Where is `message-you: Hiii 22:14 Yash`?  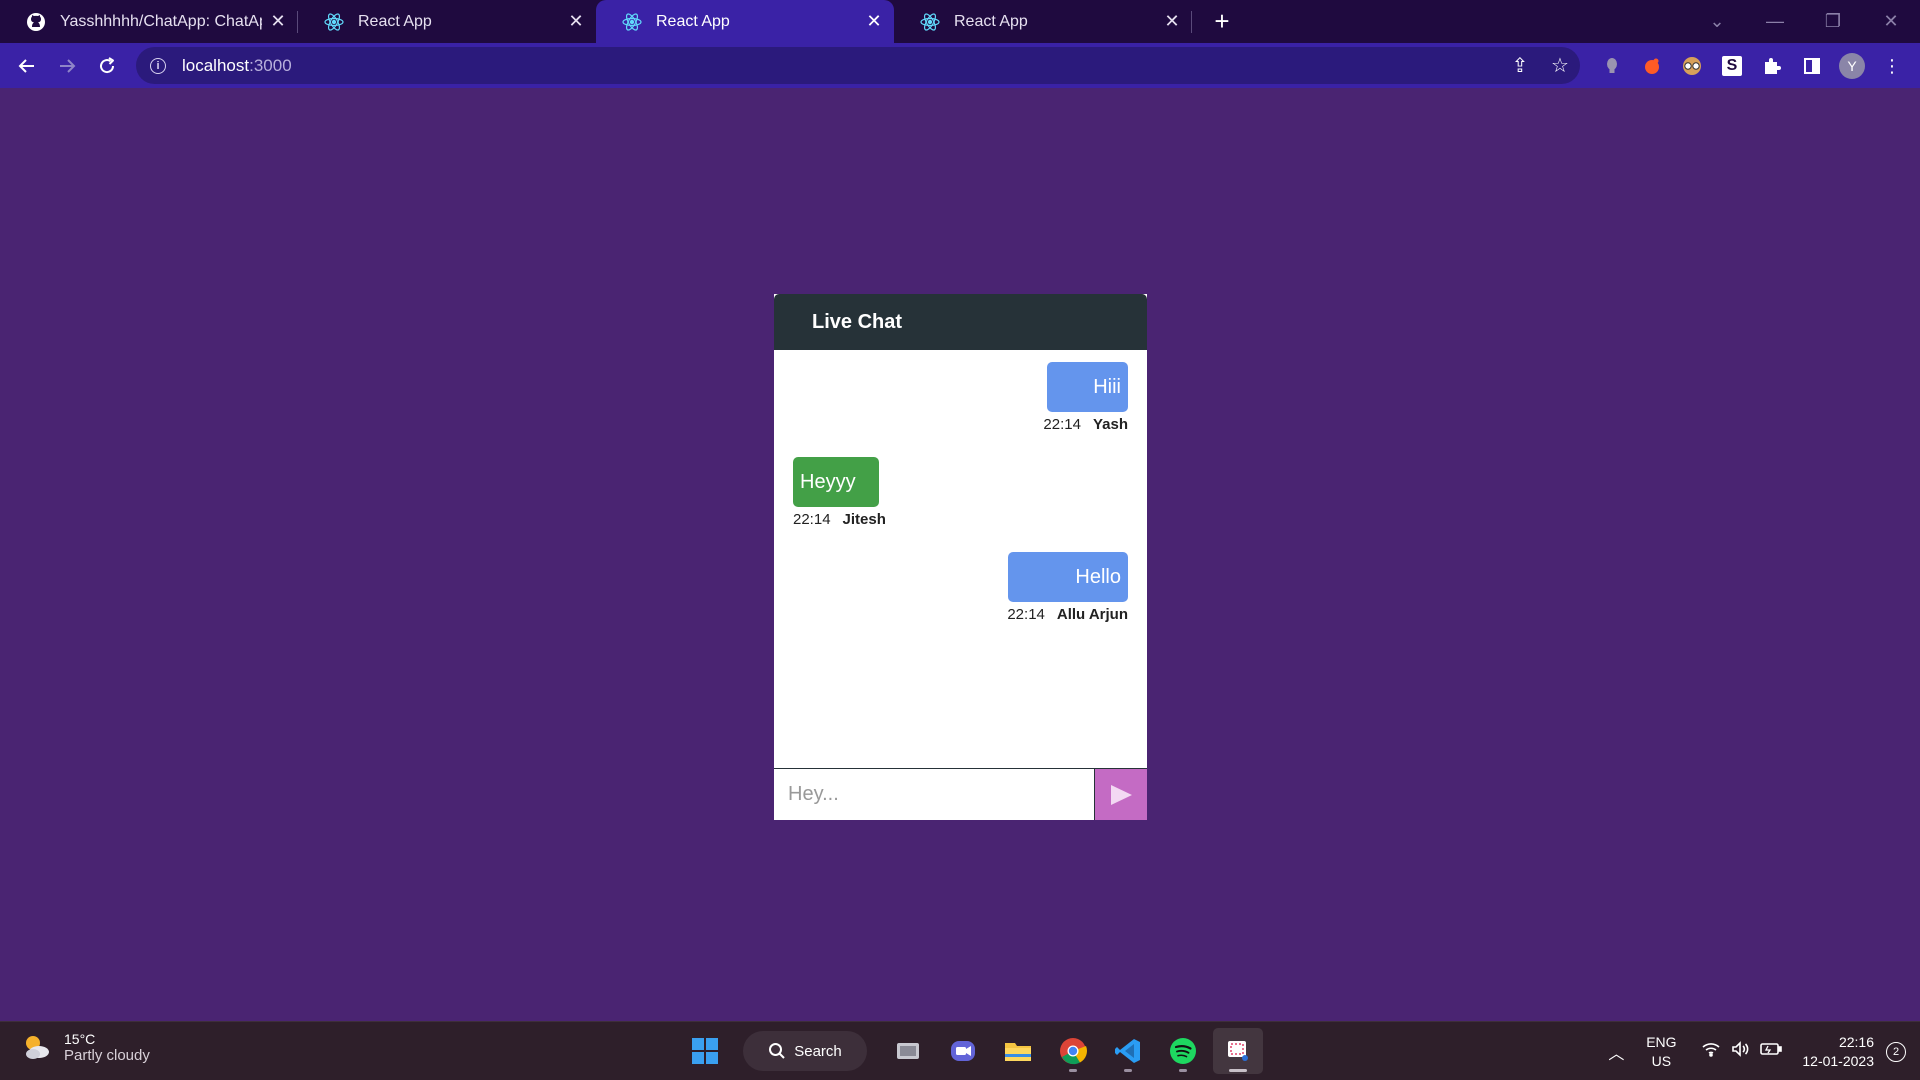 message-you: Hiii 22:14 Yash is located at coordinates (1085, 397).